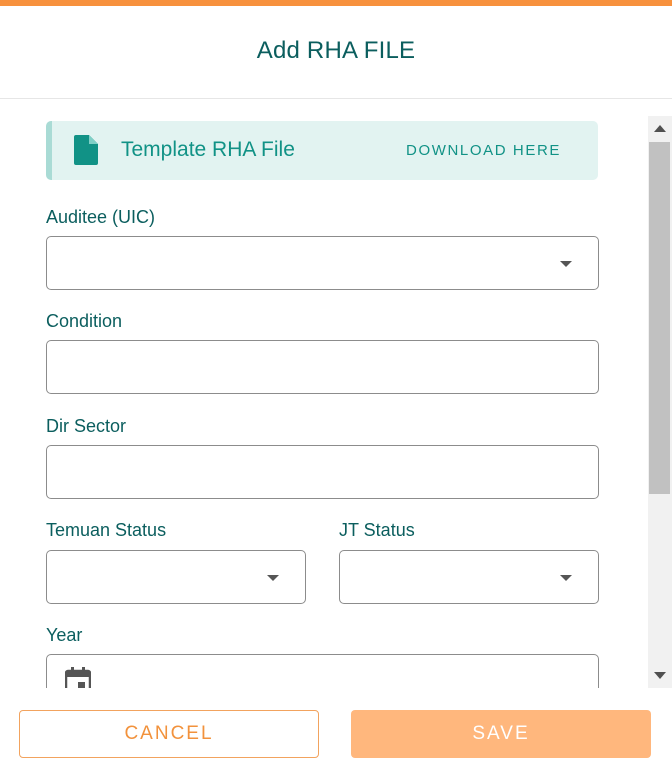 The width and height of the screenshot is (672, 777). What do you see at coordinates (501, 734) in the screenshot?
I see `save-button: SAVE` at bounding box center [501, 734].